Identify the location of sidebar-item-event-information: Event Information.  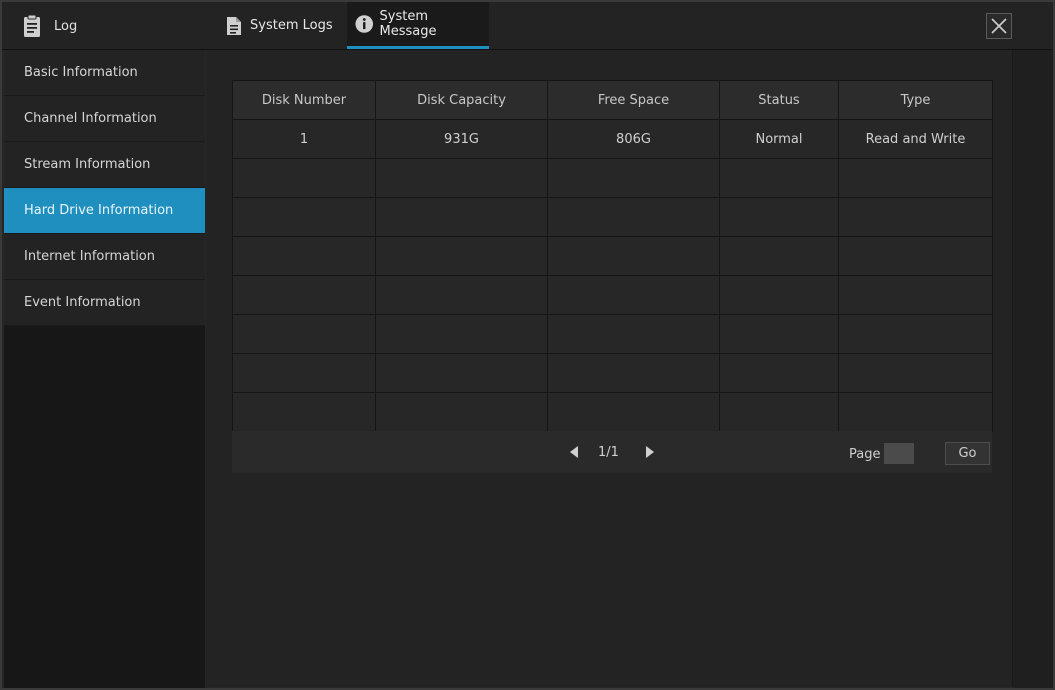
(104, 303).